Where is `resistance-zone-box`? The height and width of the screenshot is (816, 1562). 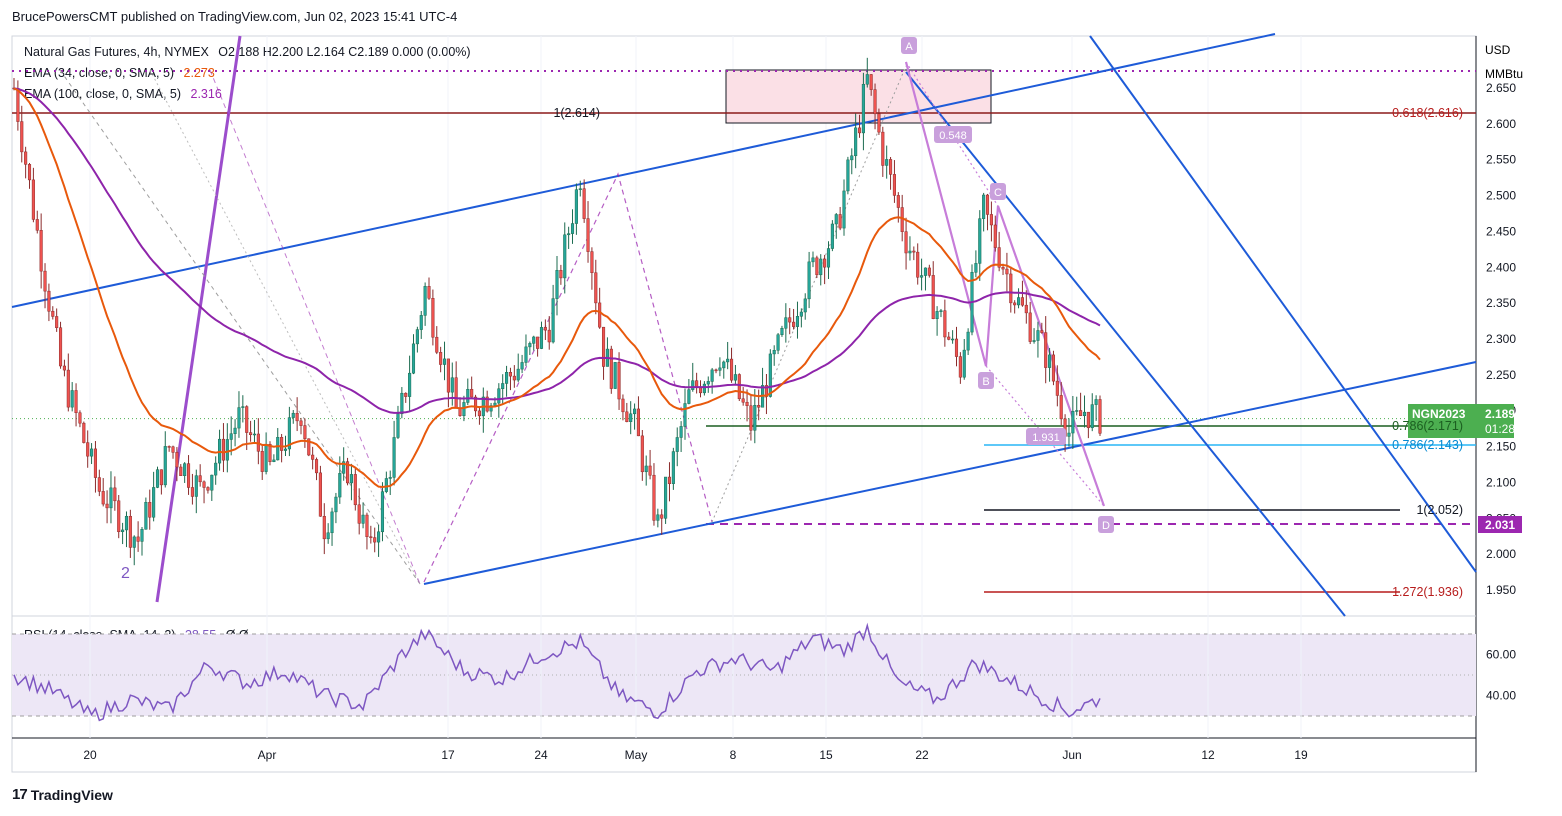
resistance-zone-box is located at coordinates (858, 96).